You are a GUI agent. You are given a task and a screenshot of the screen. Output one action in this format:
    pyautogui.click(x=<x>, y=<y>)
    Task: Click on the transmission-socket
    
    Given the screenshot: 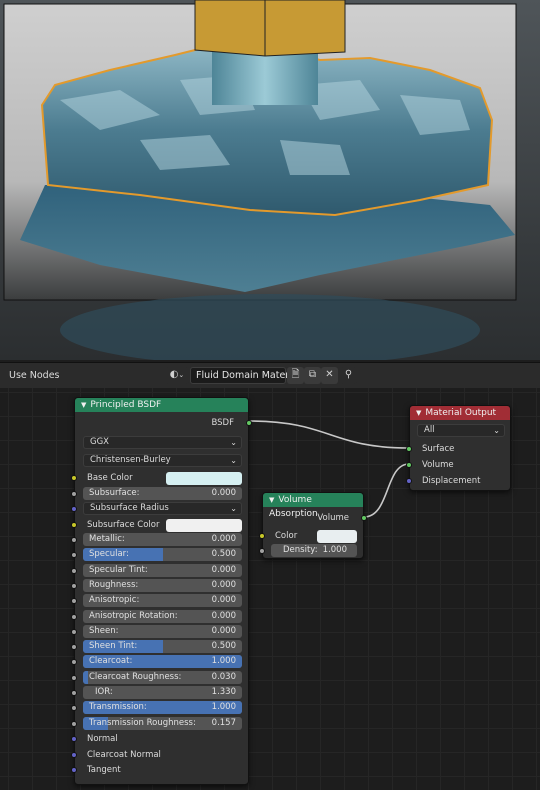 What is the action you would take?
    pyautogui.click(x=74, y=708)
    